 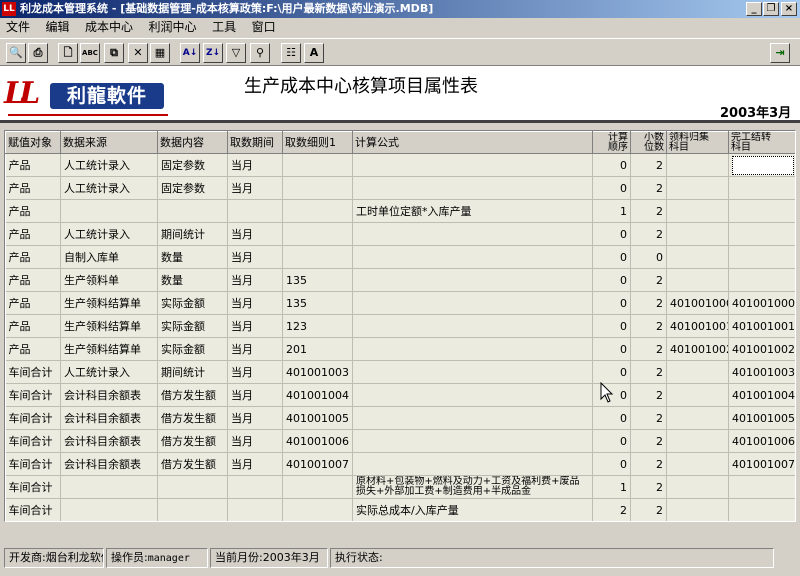 What do you see at coordinates (173, 27) in the screenshot?
I see `menu-profit-center: 利润中心` at bounding box center [173, 27].